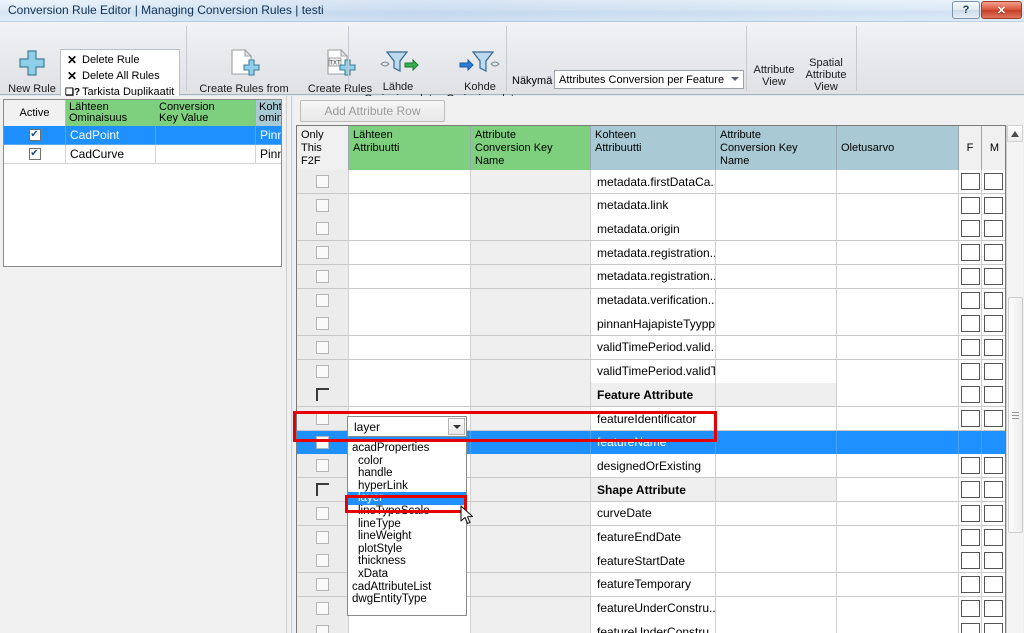  I want to click on target-attribute-cell: featureEndDate, so click(653, 537).